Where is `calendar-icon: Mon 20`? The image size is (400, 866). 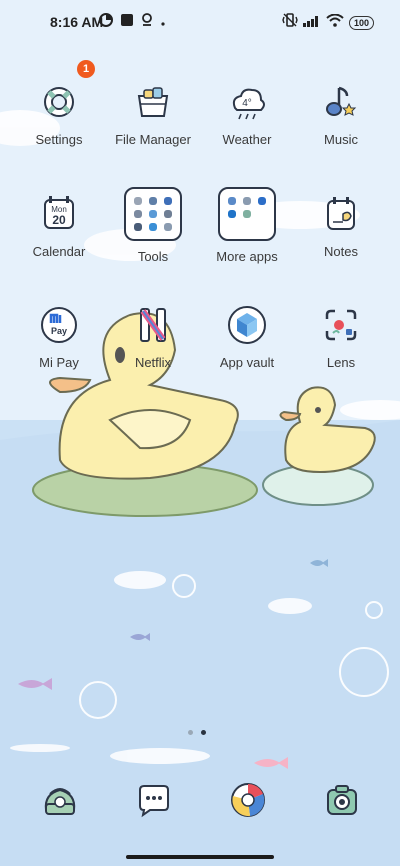 calendar-icon: Mon 20 is located at coordinates (59, 214).